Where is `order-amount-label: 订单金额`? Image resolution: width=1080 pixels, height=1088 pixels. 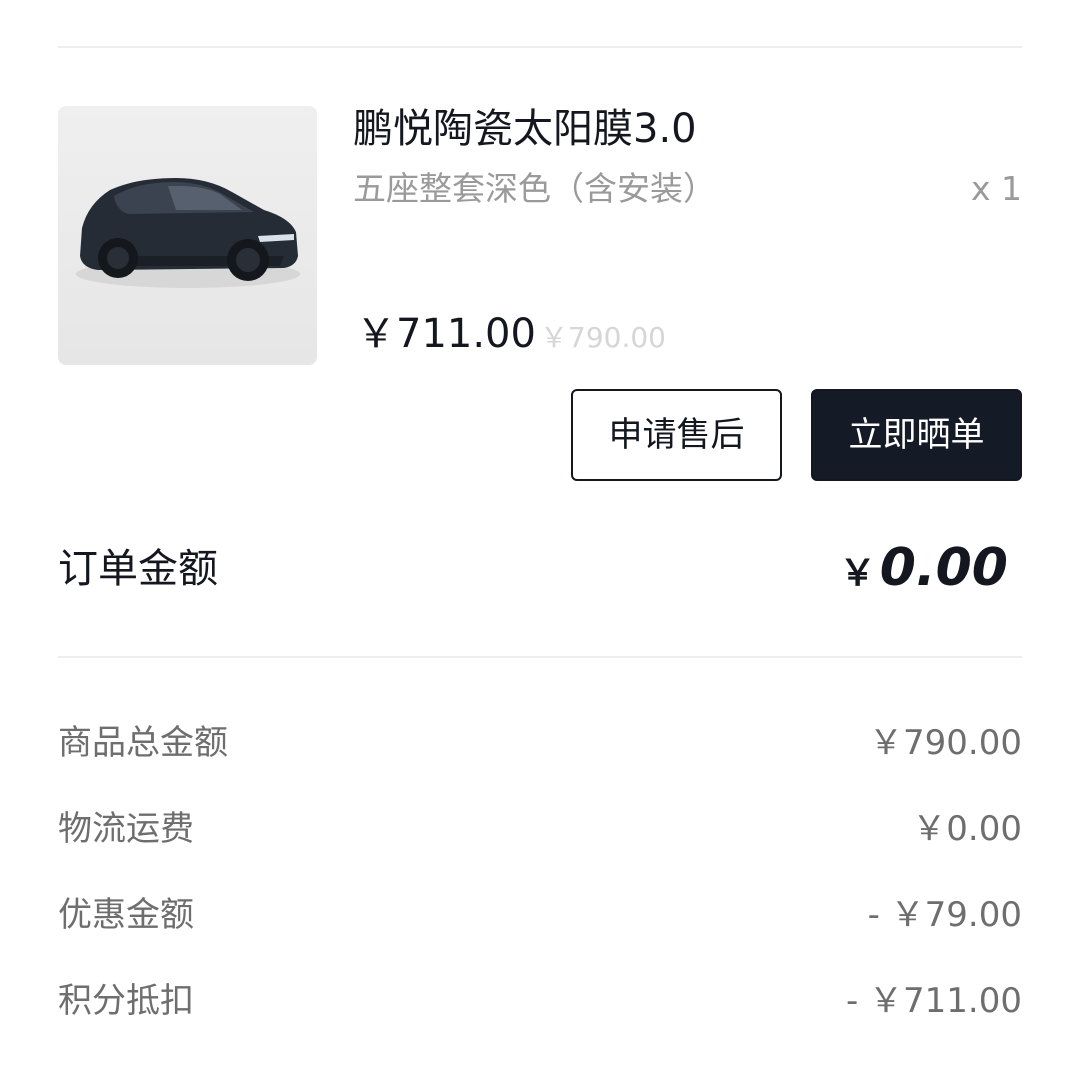 order-amount-label: 订单金额 is located at coordinates (138, 569).